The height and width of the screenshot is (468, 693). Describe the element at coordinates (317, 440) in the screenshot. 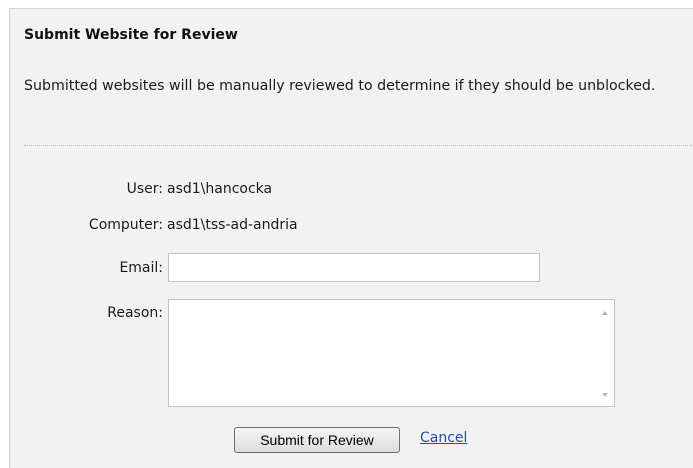

I see `submit-for-review-button: Submit for Review` at that location.